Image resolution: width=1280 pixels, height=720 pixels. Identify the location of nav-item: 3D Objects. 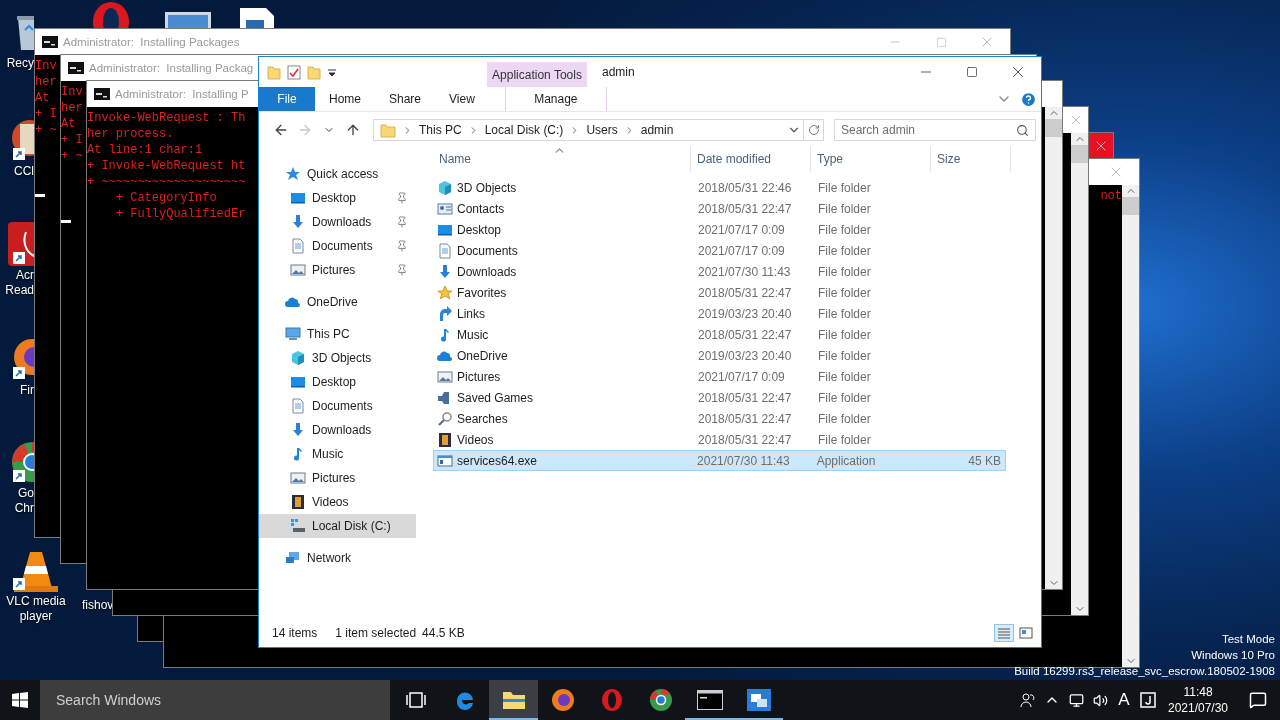
(337, 358).